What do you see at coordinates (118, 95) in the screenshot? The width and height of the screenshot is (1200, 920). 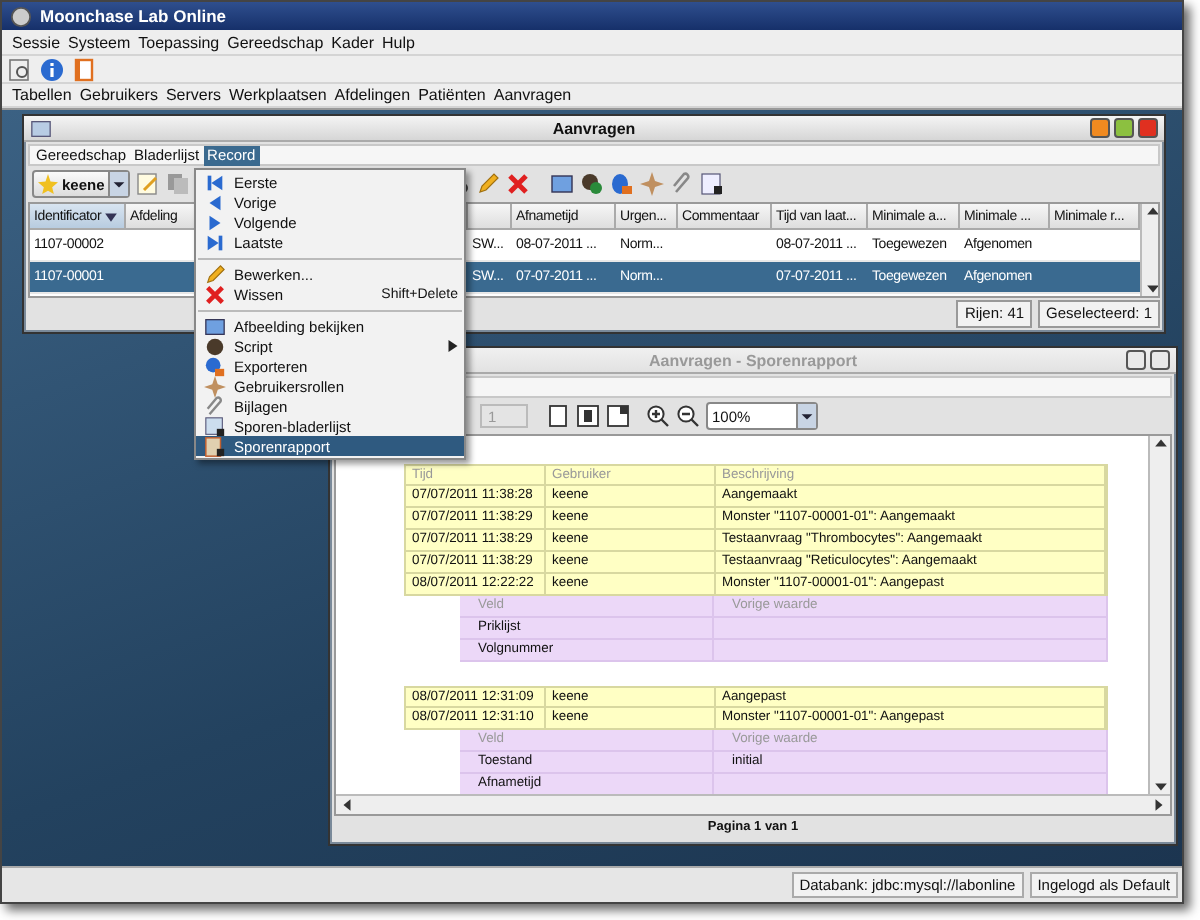 I see `navigation-item: Gebruikers` at bounding box center [118, 95].